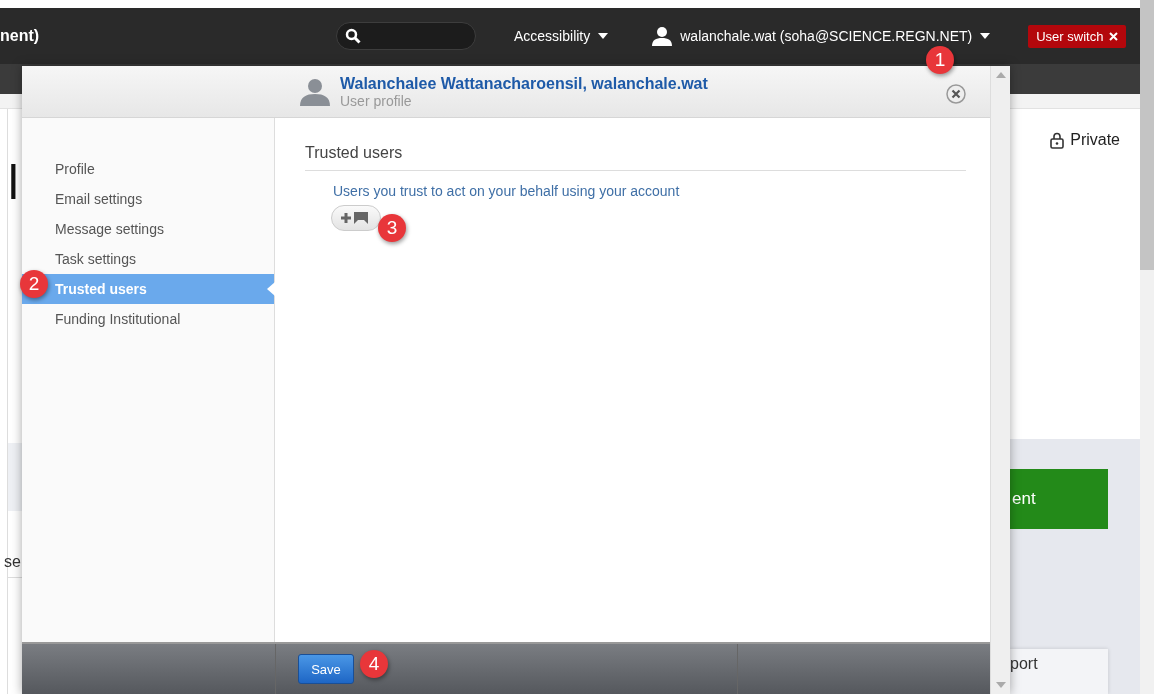  I want to click on page-scrollbar, so click(1147, 347).